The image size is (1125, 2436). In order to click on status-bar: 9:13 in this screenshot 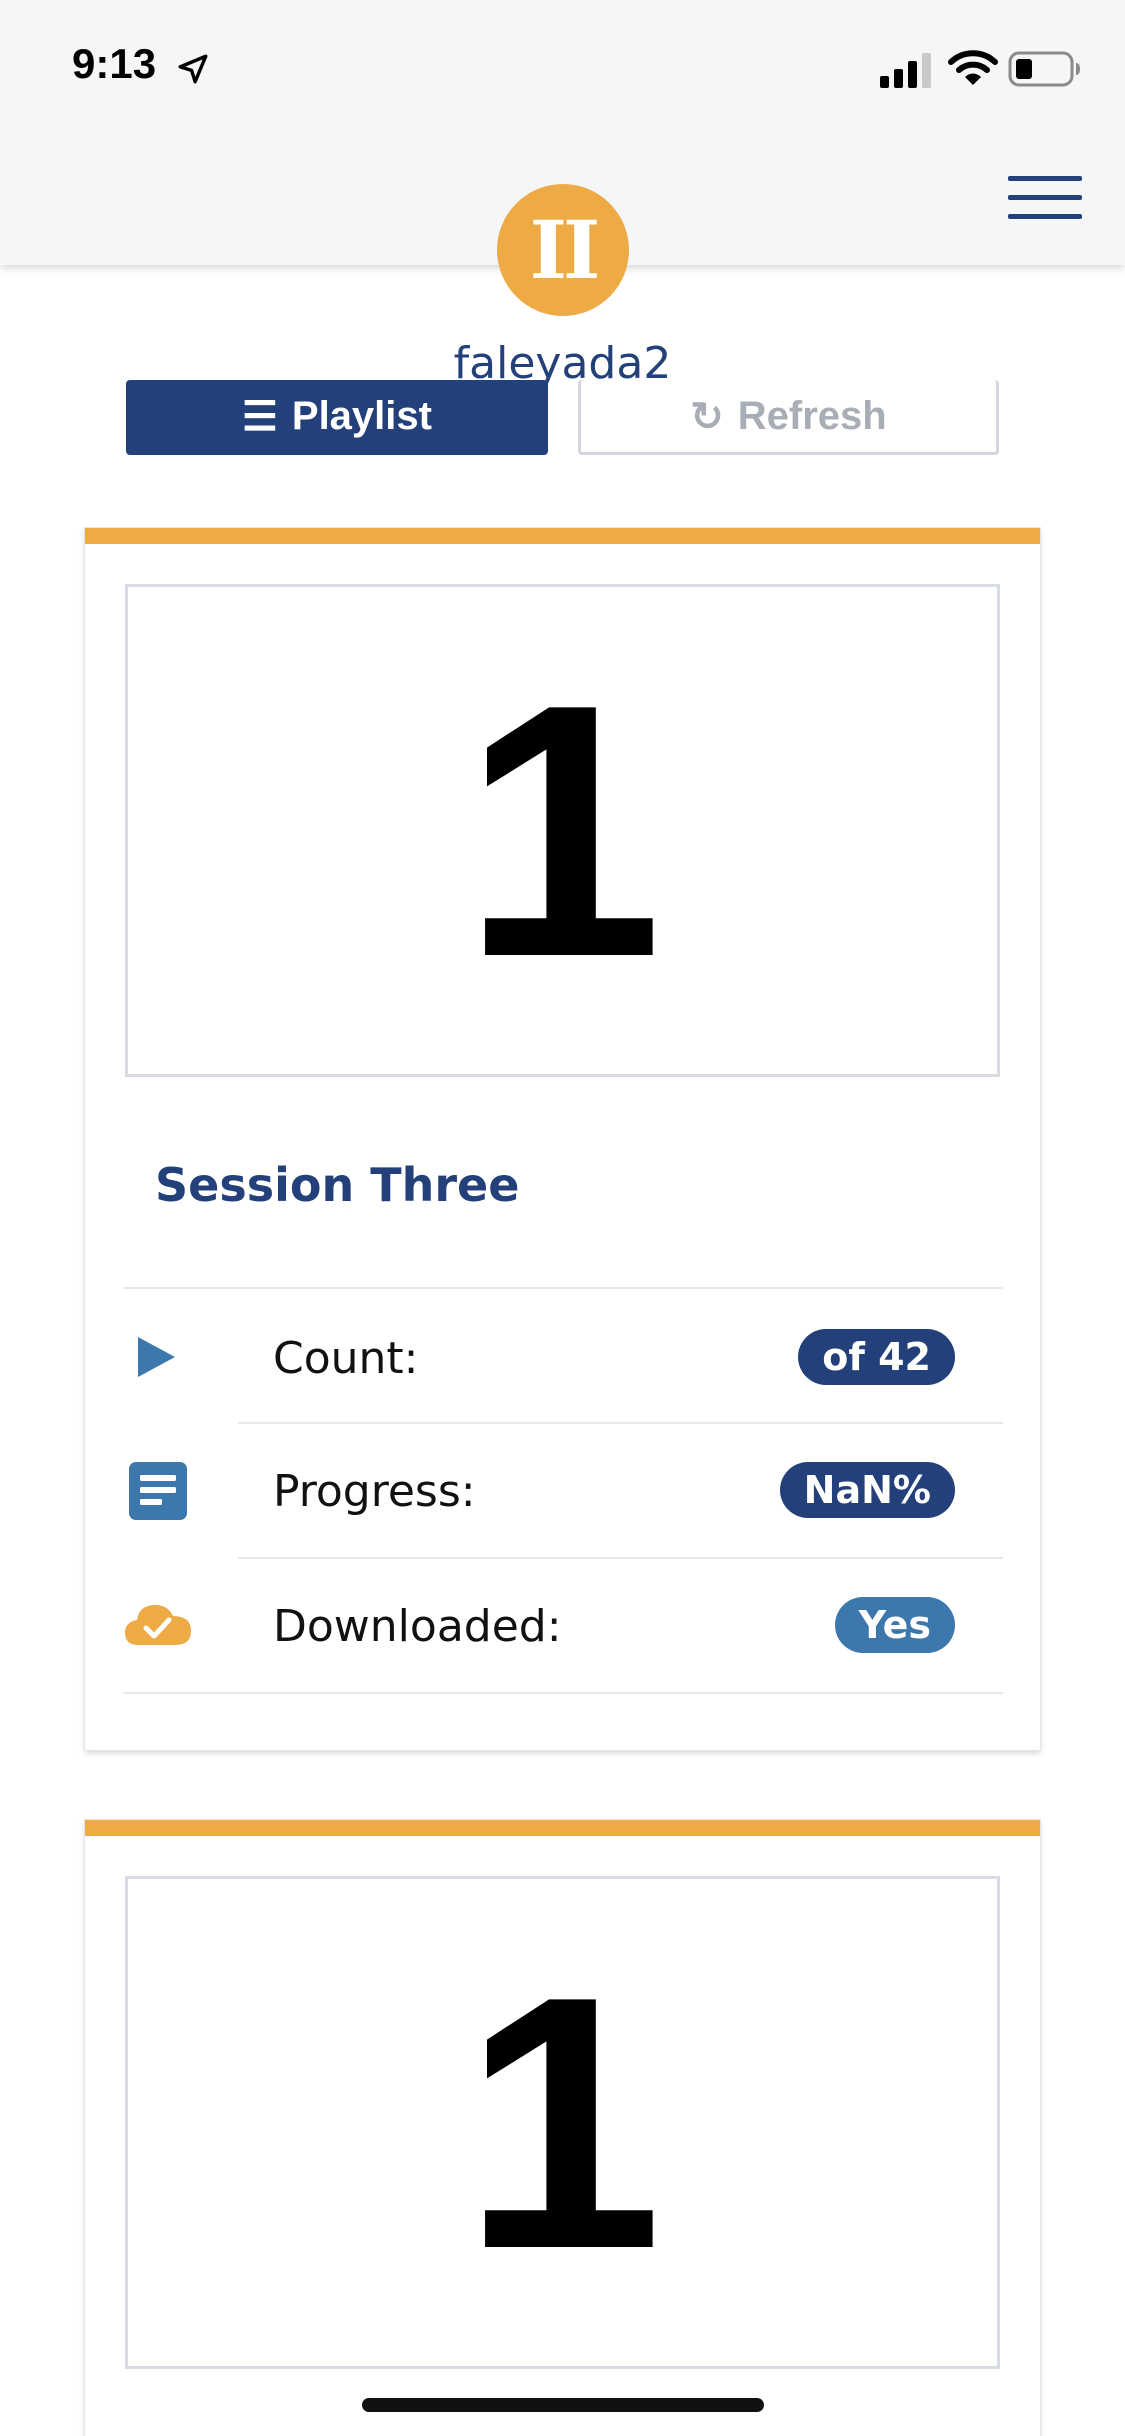, I will do `click(562, 70)`.